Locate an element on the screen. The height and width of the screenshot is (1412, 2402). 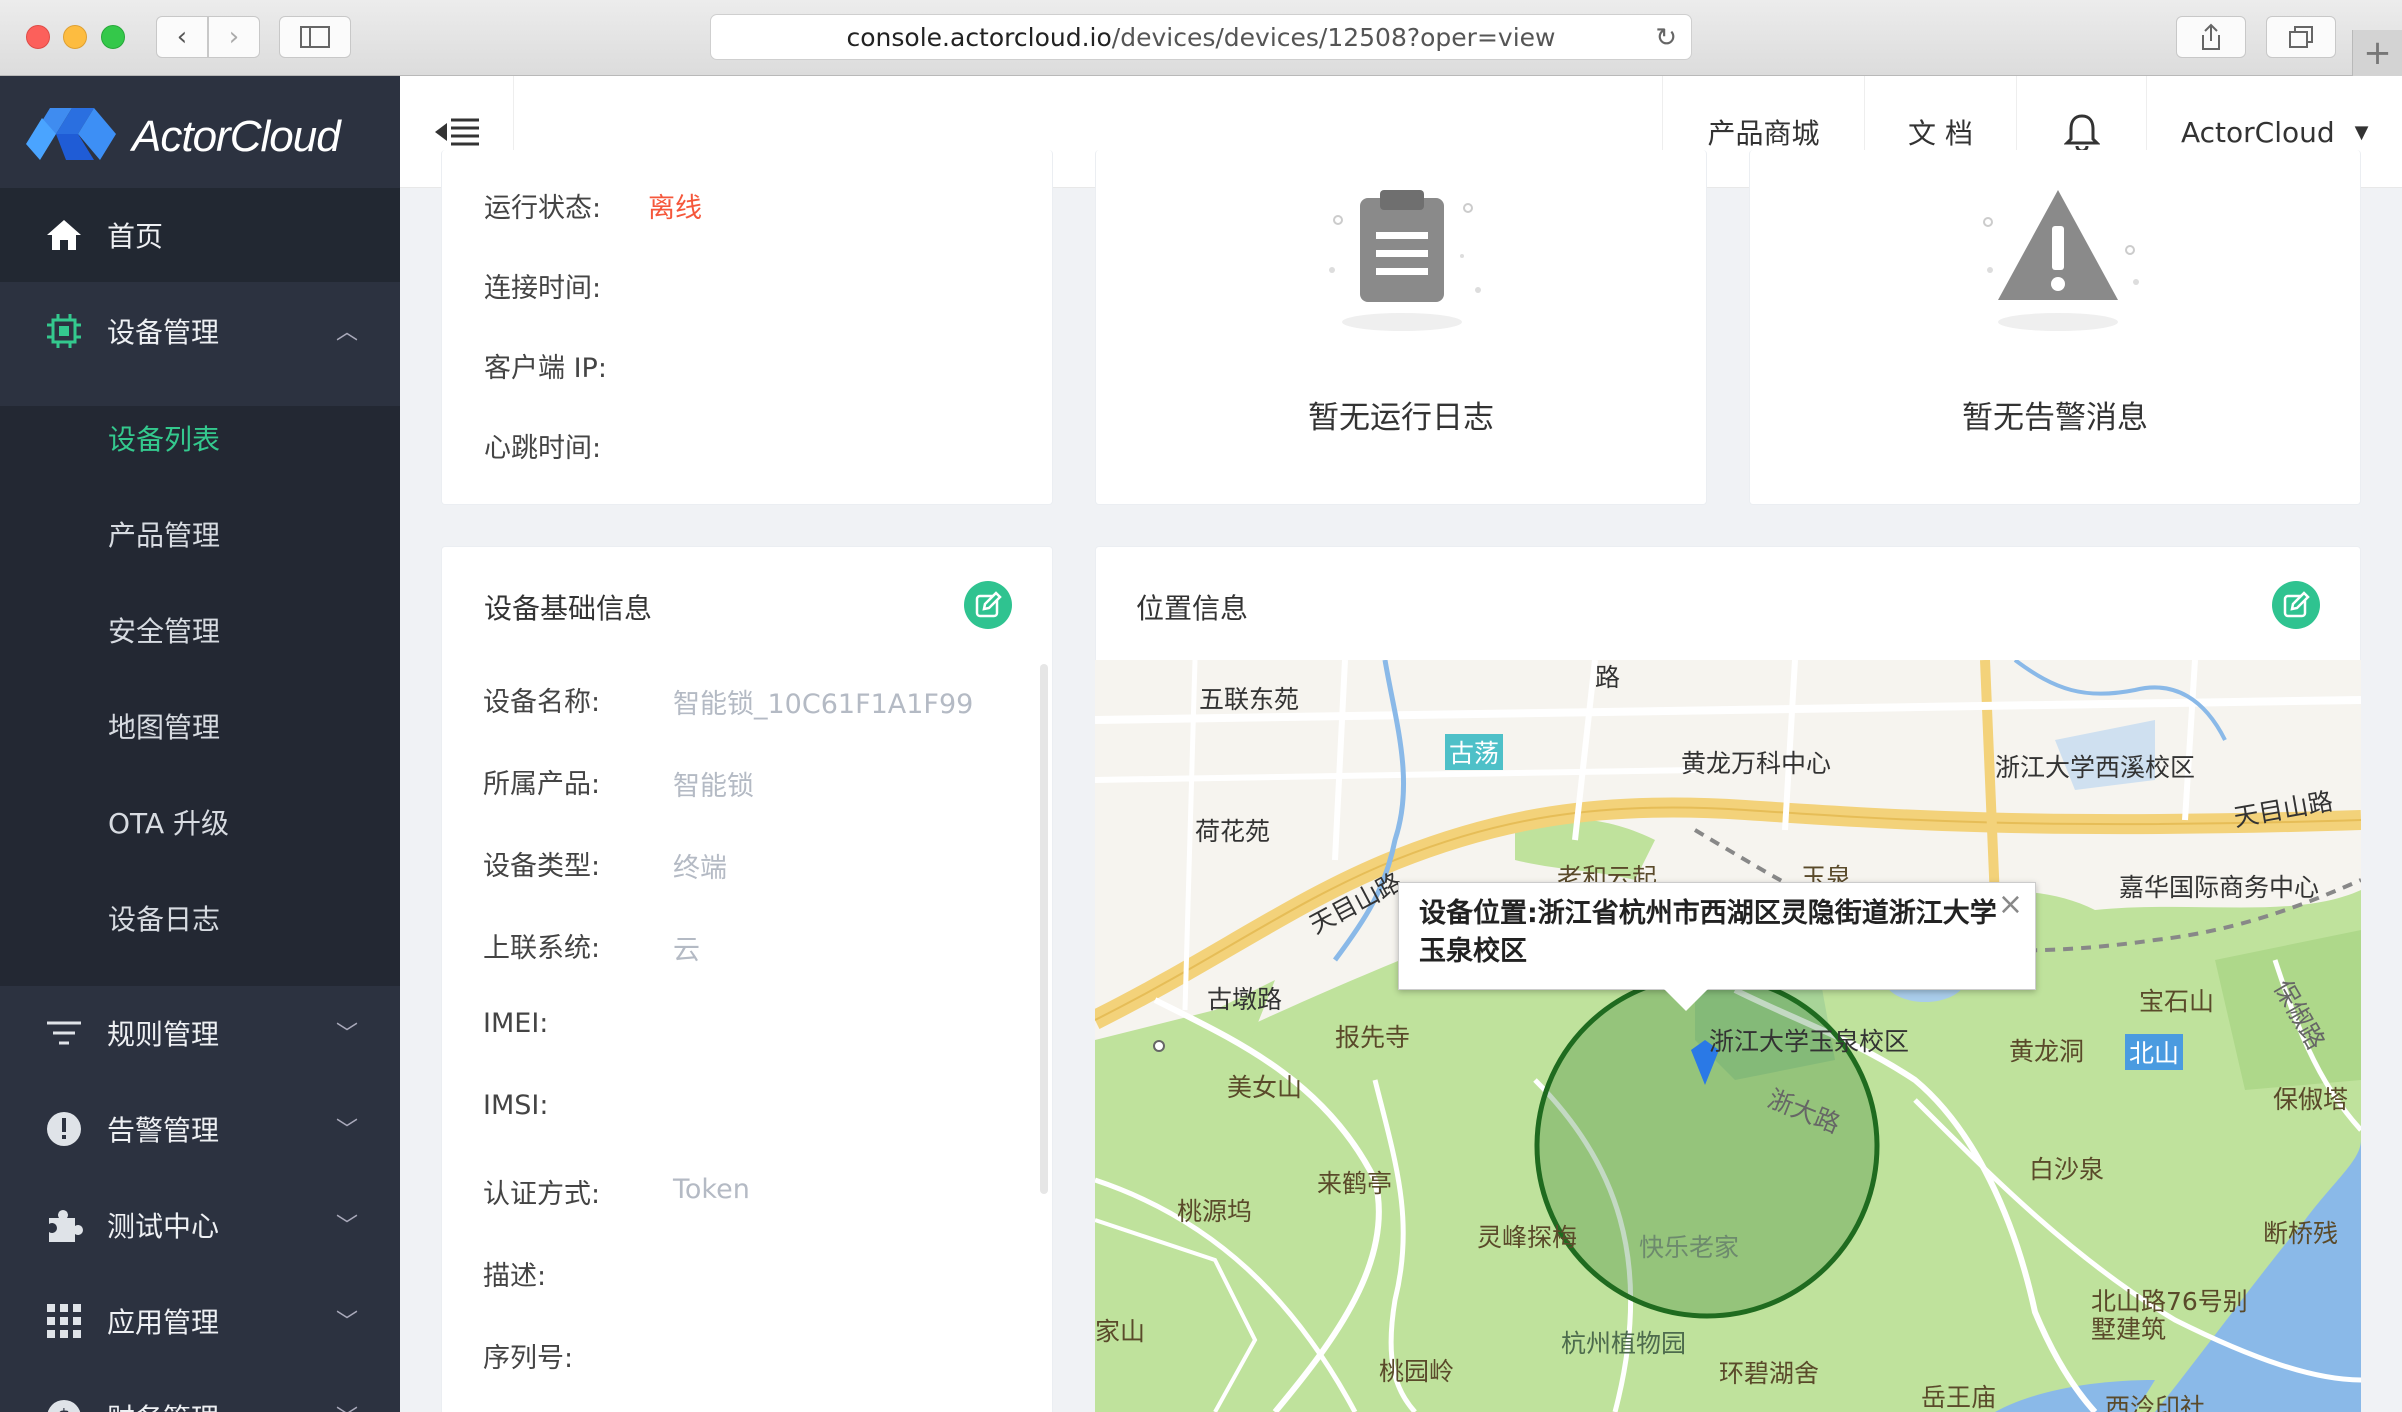
map-label: 黄龙万科中心 is located at coordinates (1756, 763).